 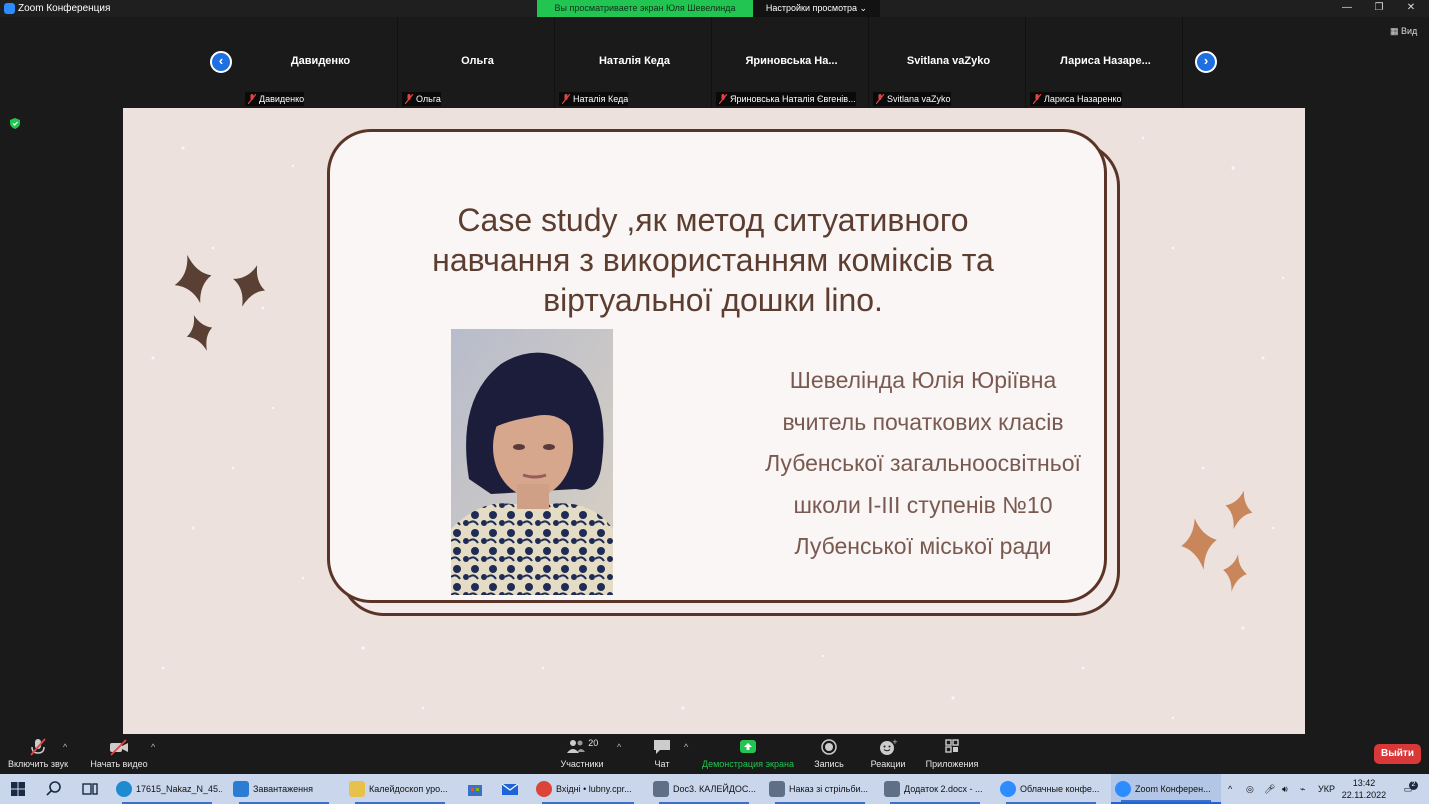 What do you see at coordinates (1379, 8) in the screenshot?
I see `maximize-icon: ❐` at bounding box center [1379, 8].